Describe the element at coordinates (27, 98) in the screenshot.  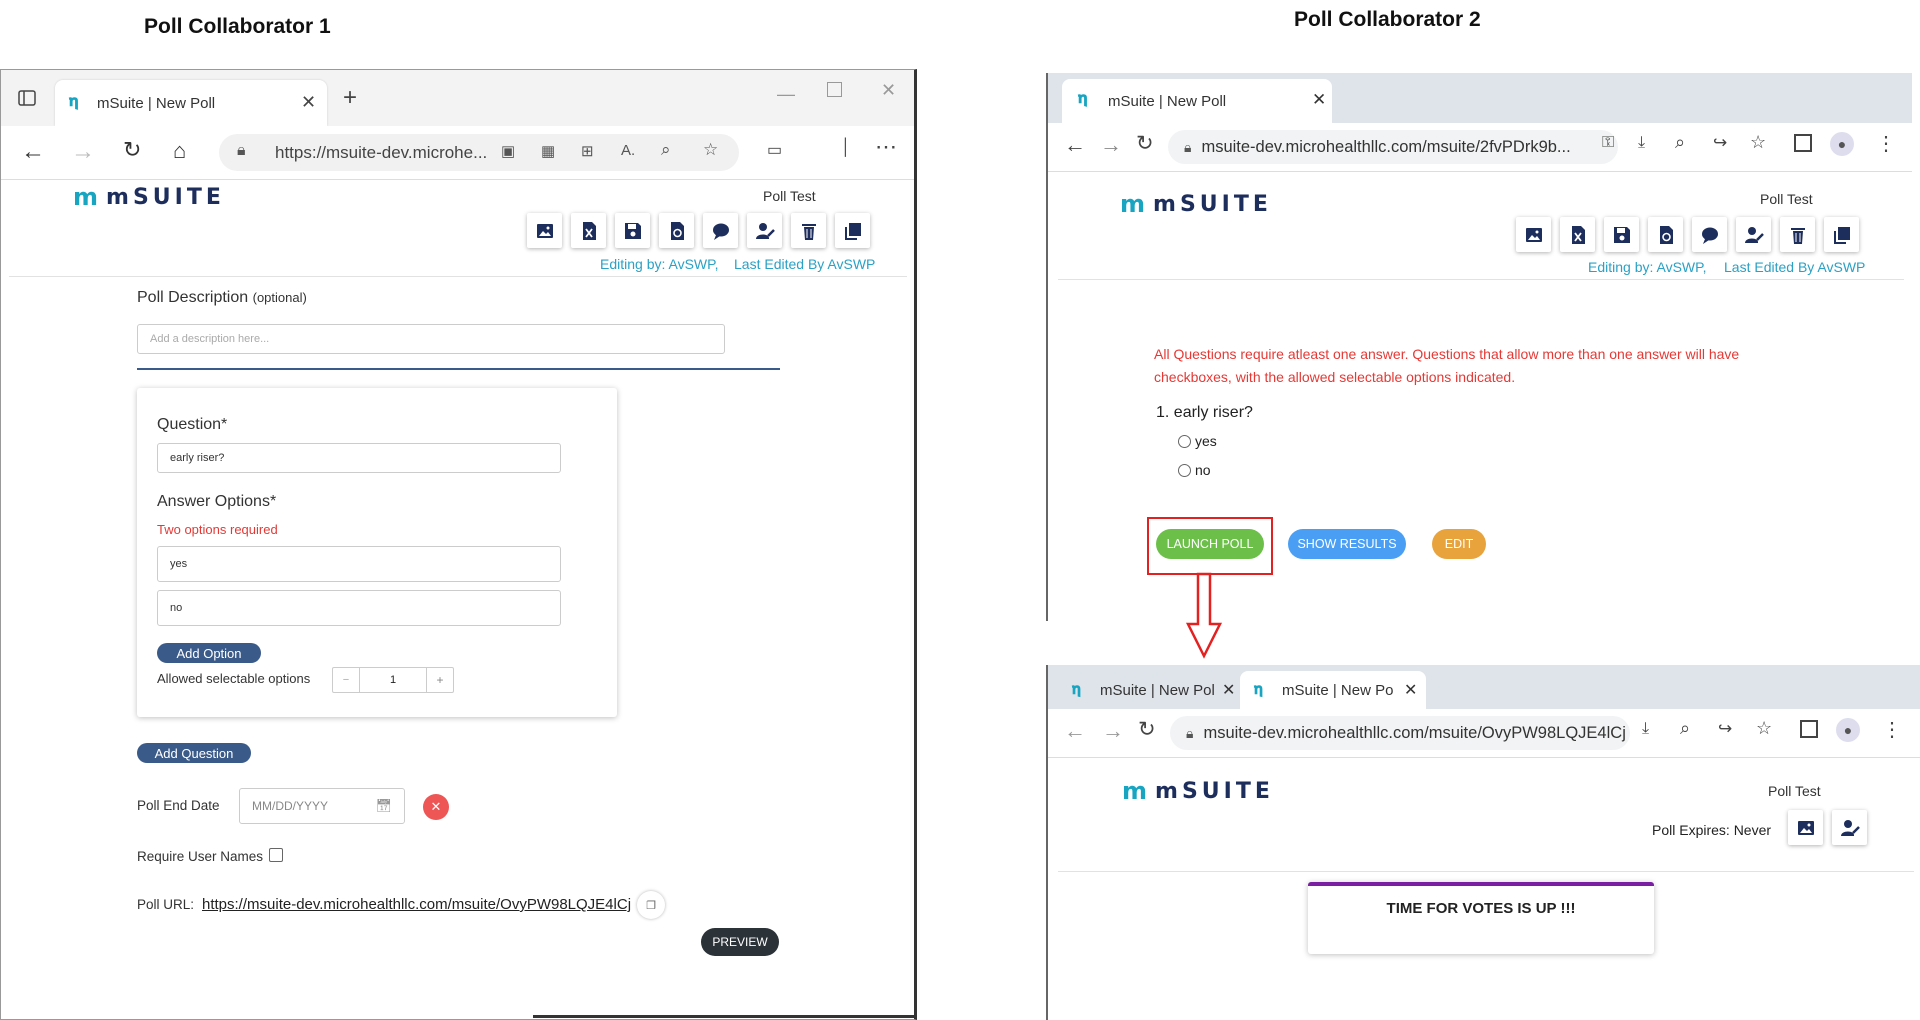
I see `tab-actions-icon` at that location.